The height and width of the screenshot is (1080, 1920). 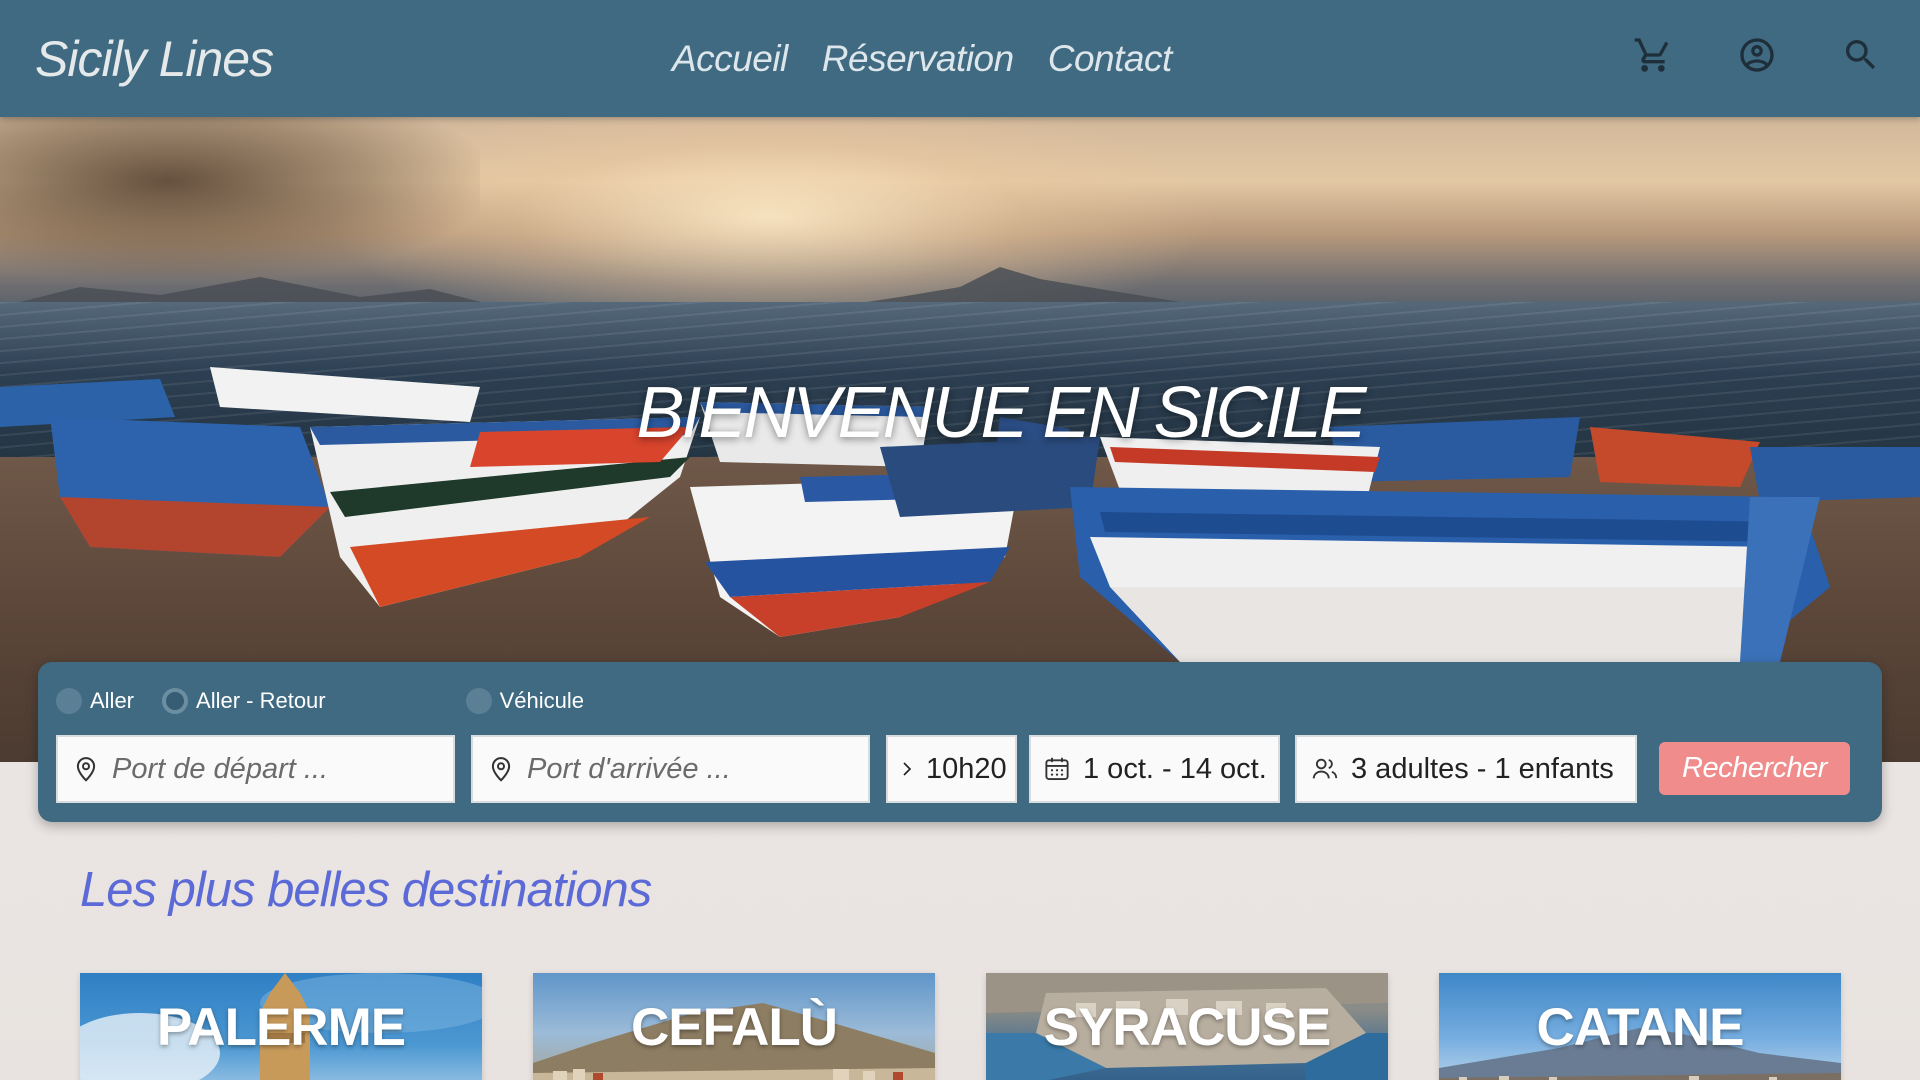 I want to click on passengers-value: 3 adultes - 1 enfants, so click(x=1482, y=768).